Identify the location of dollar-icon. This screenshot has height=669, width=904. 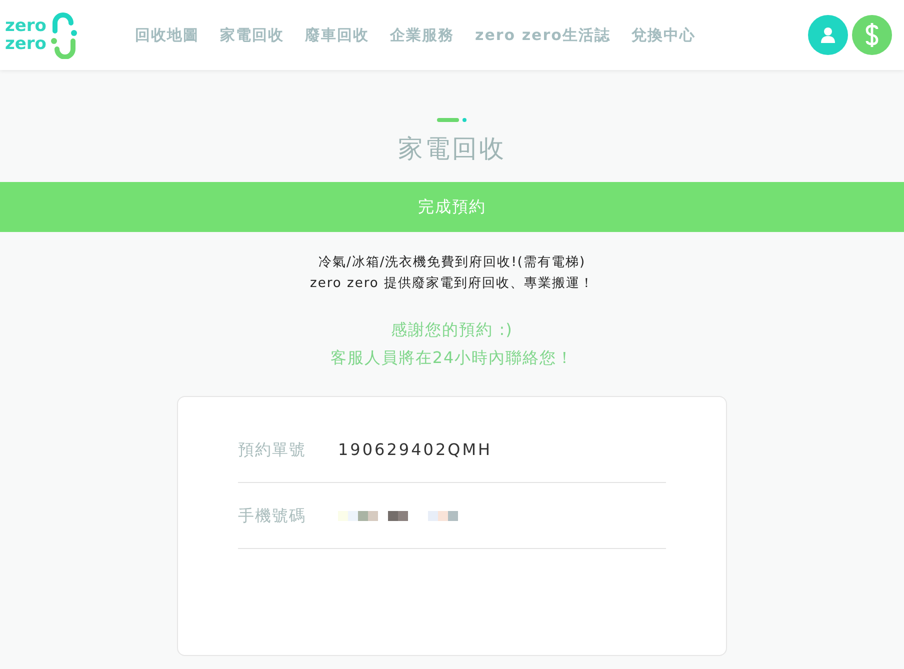
(872, 35).